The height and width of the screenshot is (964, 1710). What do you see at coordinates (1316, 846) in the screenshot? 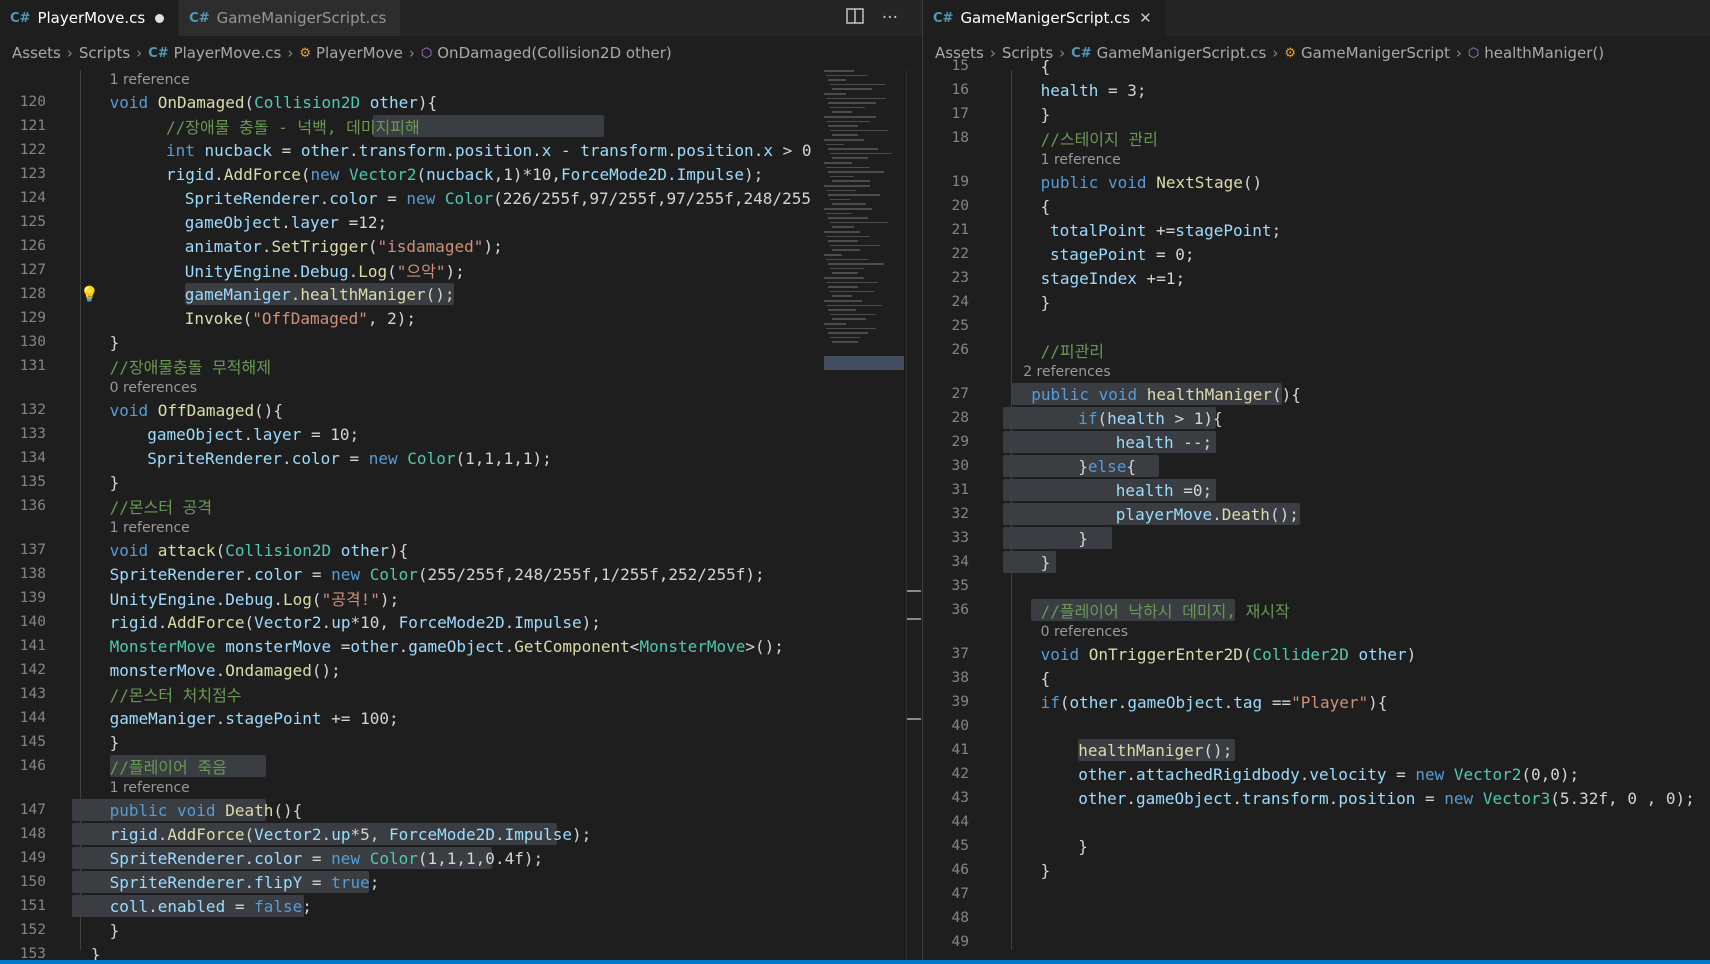
I see `code-line: 45}` at bounding box center [1316, 846].